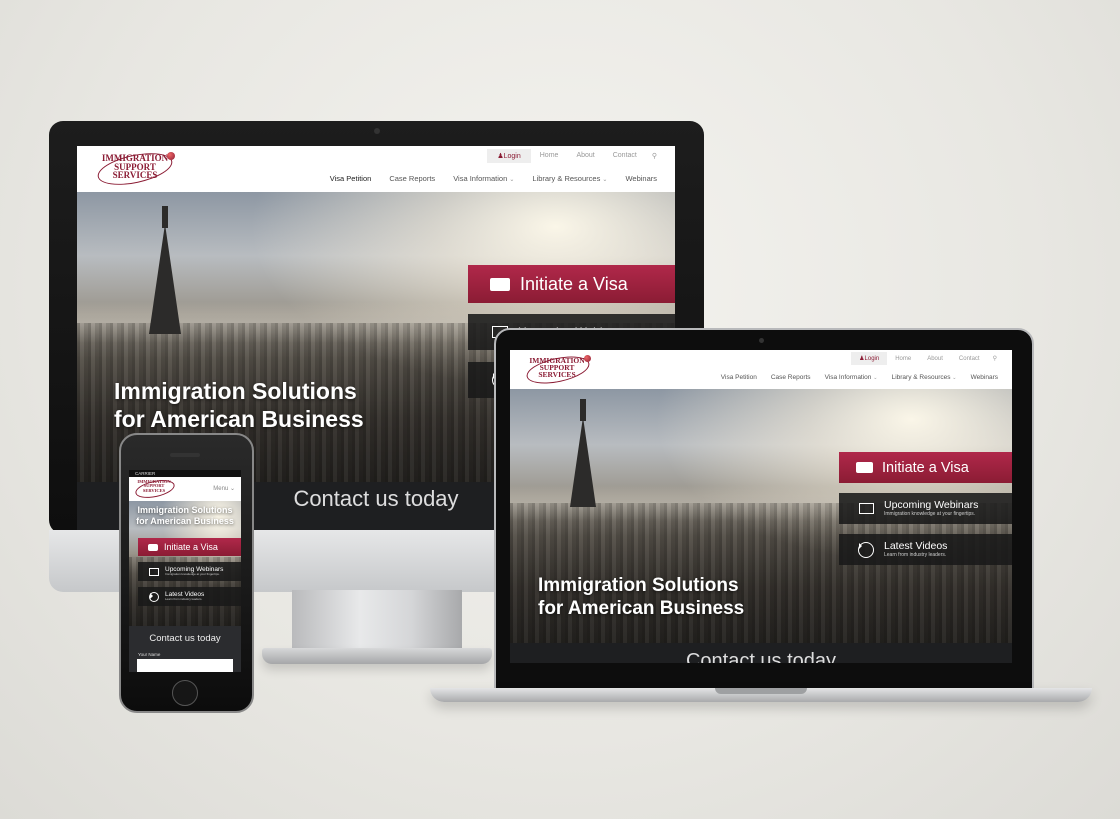 The width and height of the screenshot is (1120, 819). Describe the element at coordinates (149, 654) in the screenshot. I see `name-field-label: Your Name` at that location.